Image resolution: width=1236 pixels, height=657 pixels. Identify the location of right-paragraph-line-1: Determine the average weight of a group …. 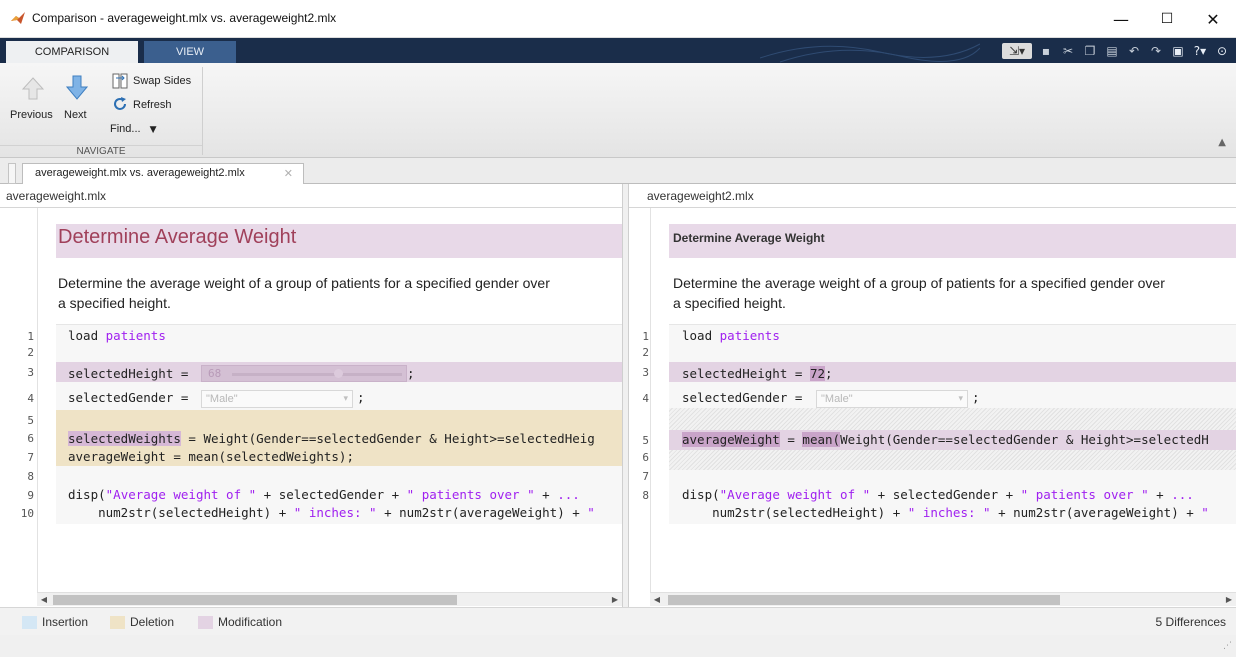
(919, 283).